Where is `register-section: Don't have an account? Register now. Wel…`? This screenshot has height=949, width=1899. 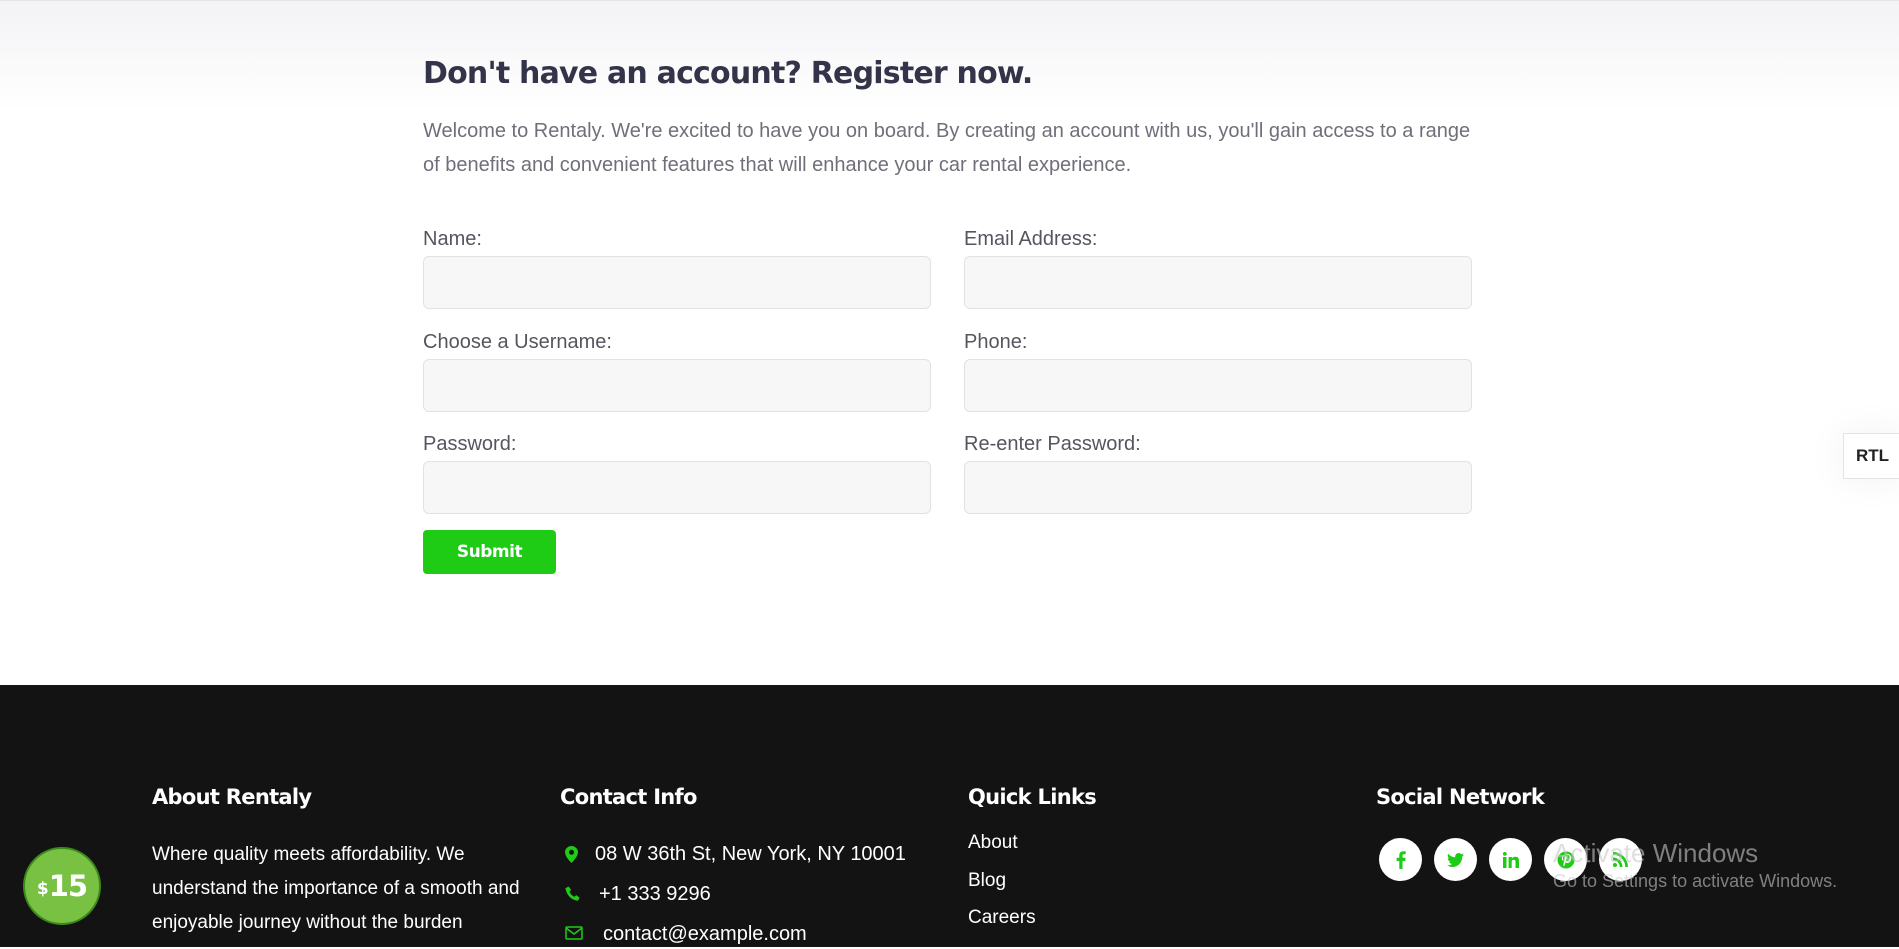
register-section: Don't have an account? Register now. Wel… is located at coordinates (949, 115).